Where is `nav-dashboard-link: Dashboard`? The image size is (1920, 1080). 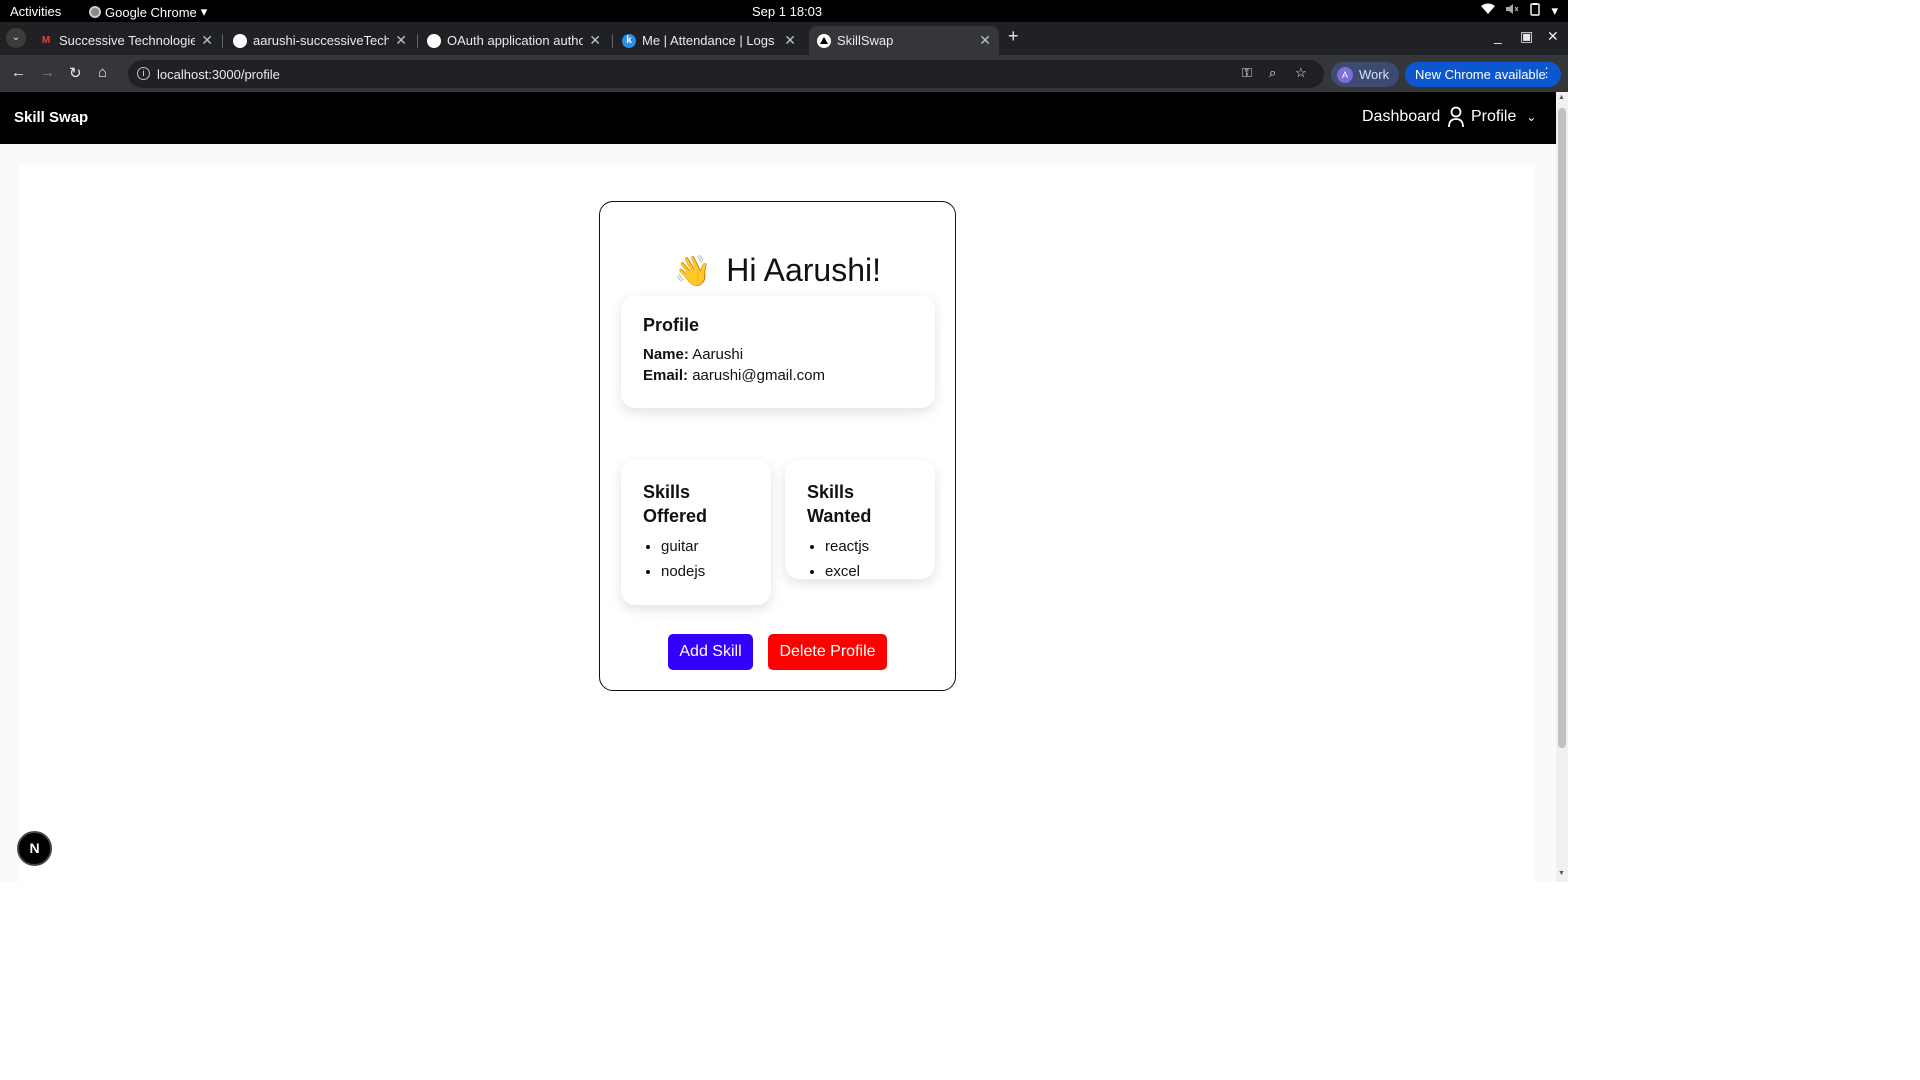 nav-dashboard-link: Dashboard is located at coordinates (1401, 117).